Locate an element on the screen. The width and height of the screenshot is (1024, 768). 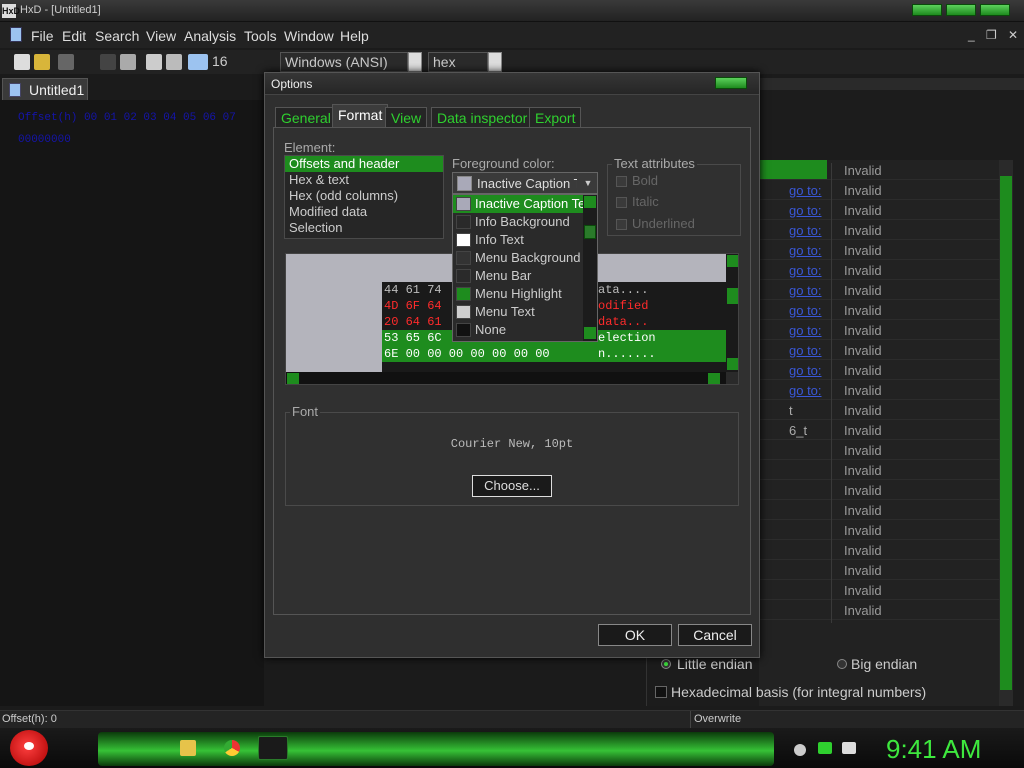
menu-tools: Tools is located at coordinates (260, 36).